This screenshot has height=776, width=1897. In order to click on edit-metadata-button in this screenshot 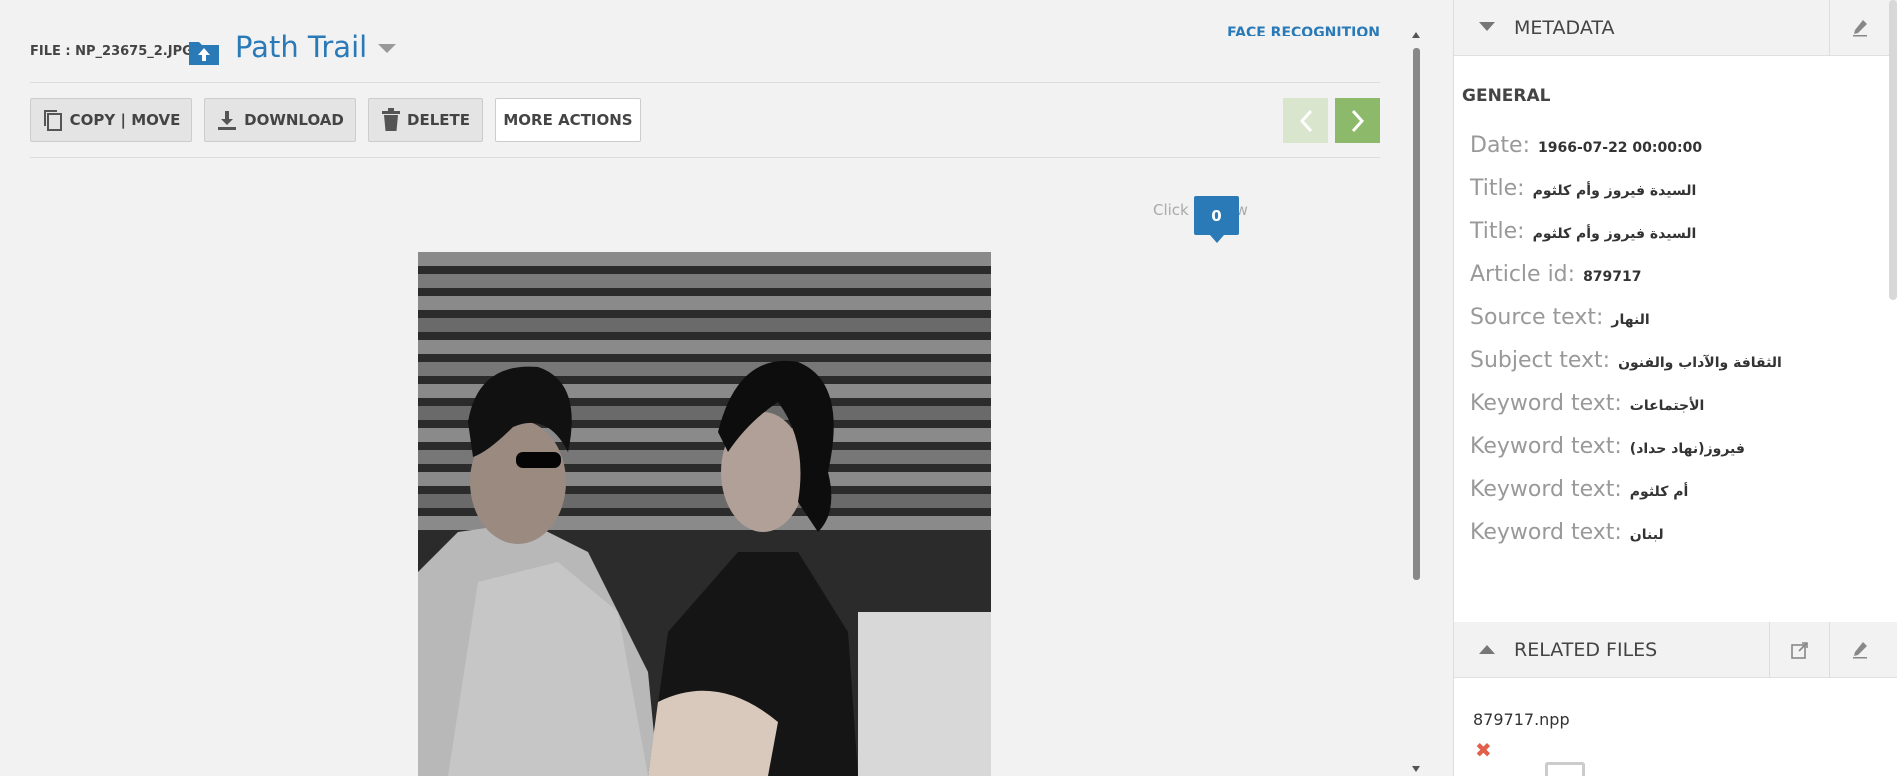, I will do `click(1859, 28)`.